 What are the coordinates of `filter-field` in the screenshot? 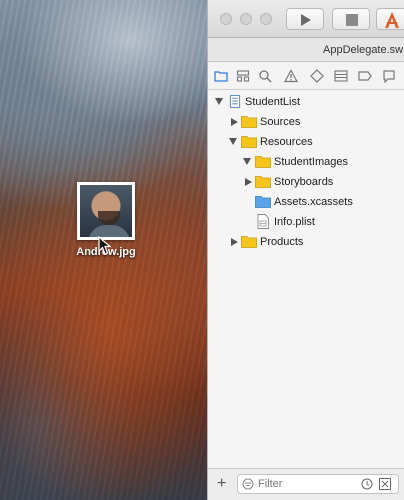 It's located at (318, 484).